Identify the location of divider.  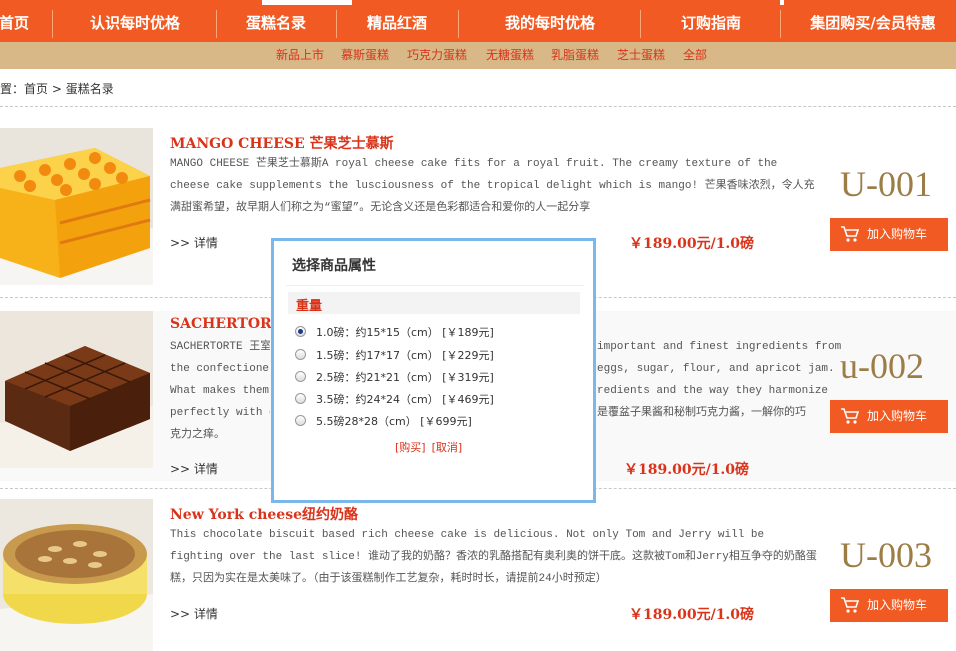
(478, 106).